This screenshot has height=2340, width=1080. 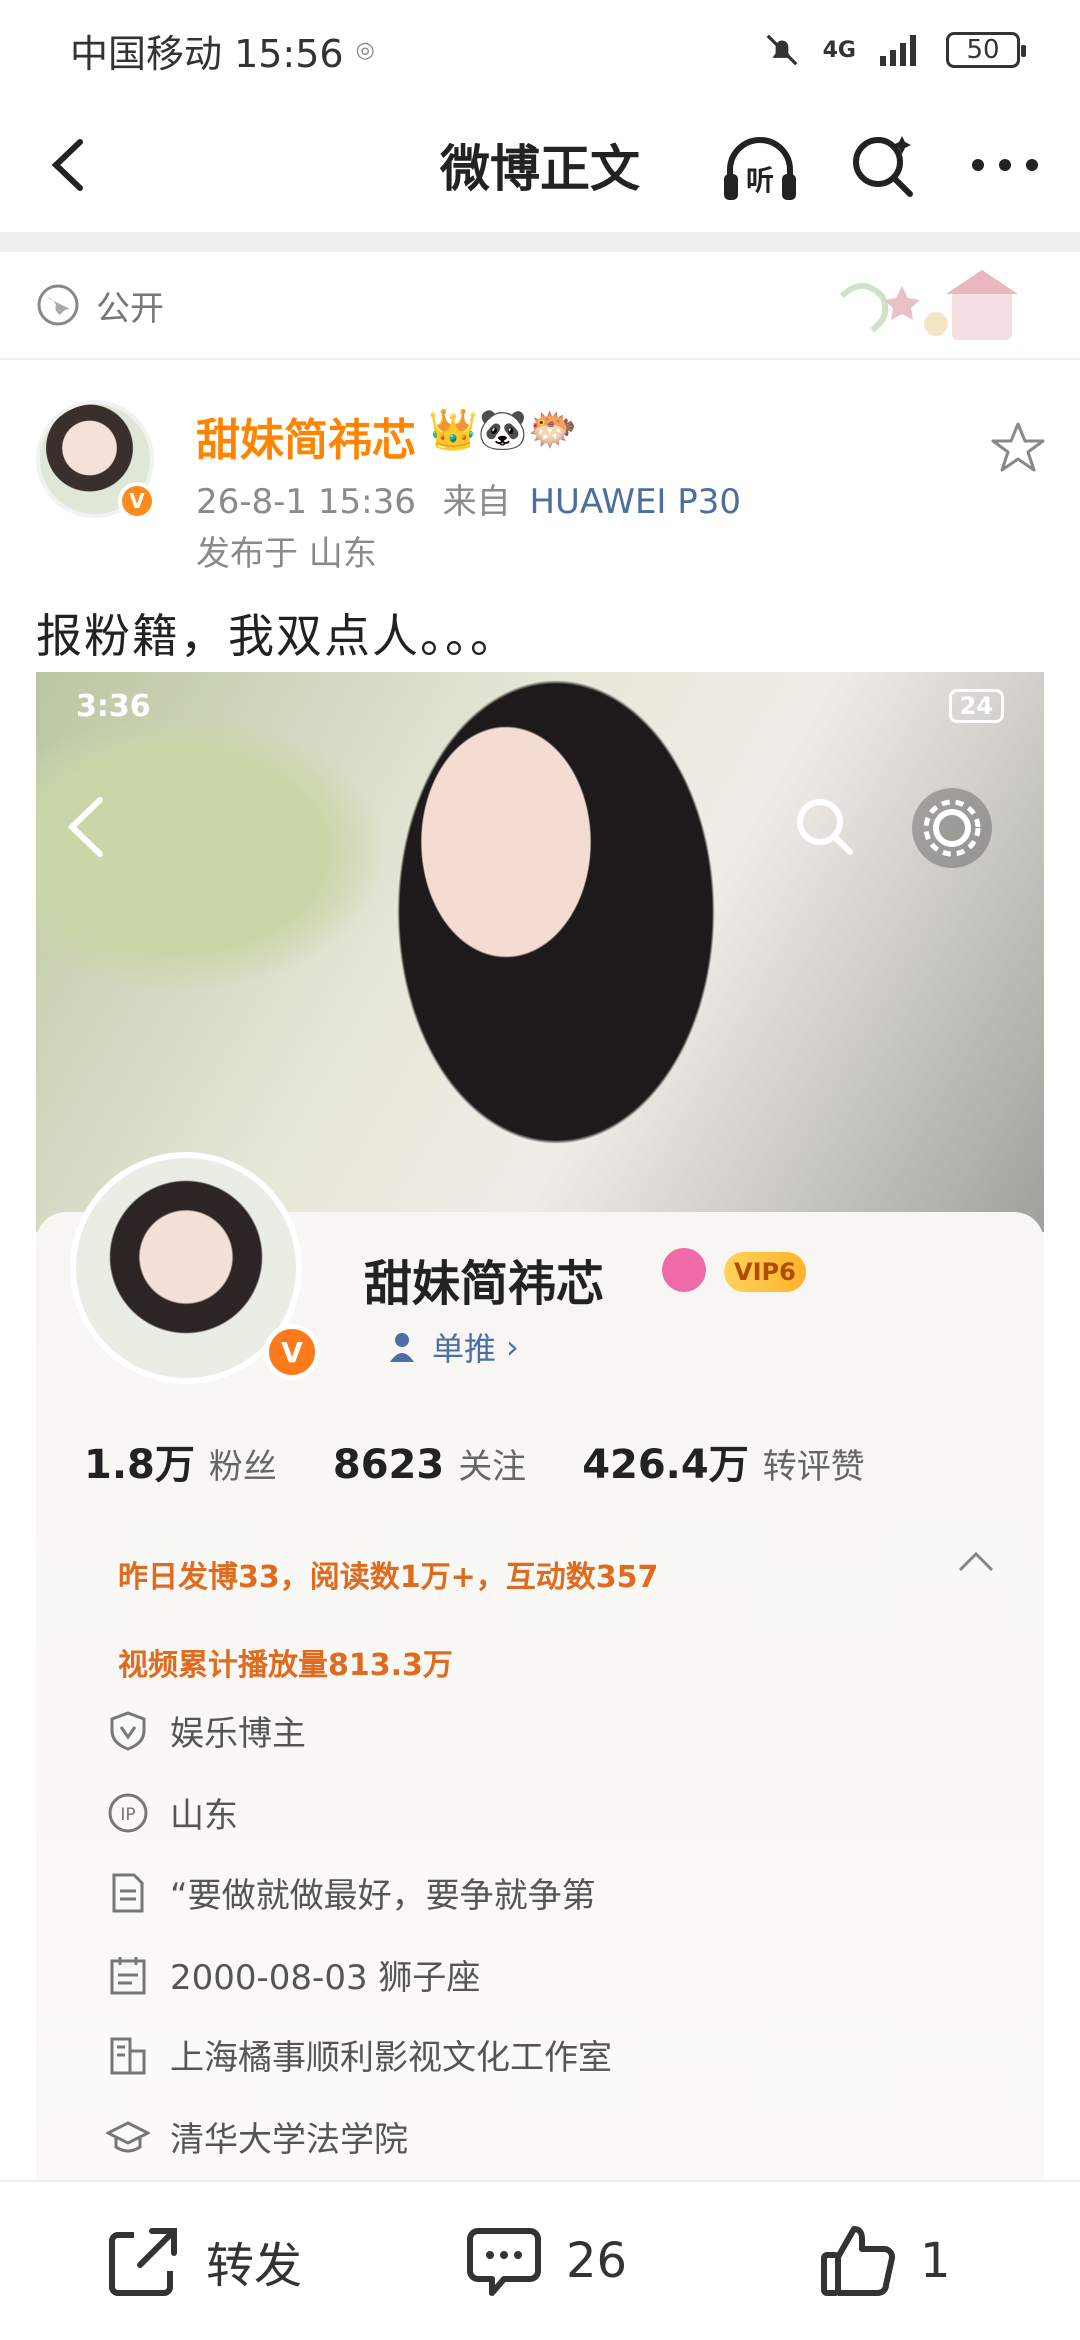 What do you see at coordinates (952, 828) in the screenshot?
I see `image-settings-gear-icon` at bounding box center [952, 828].